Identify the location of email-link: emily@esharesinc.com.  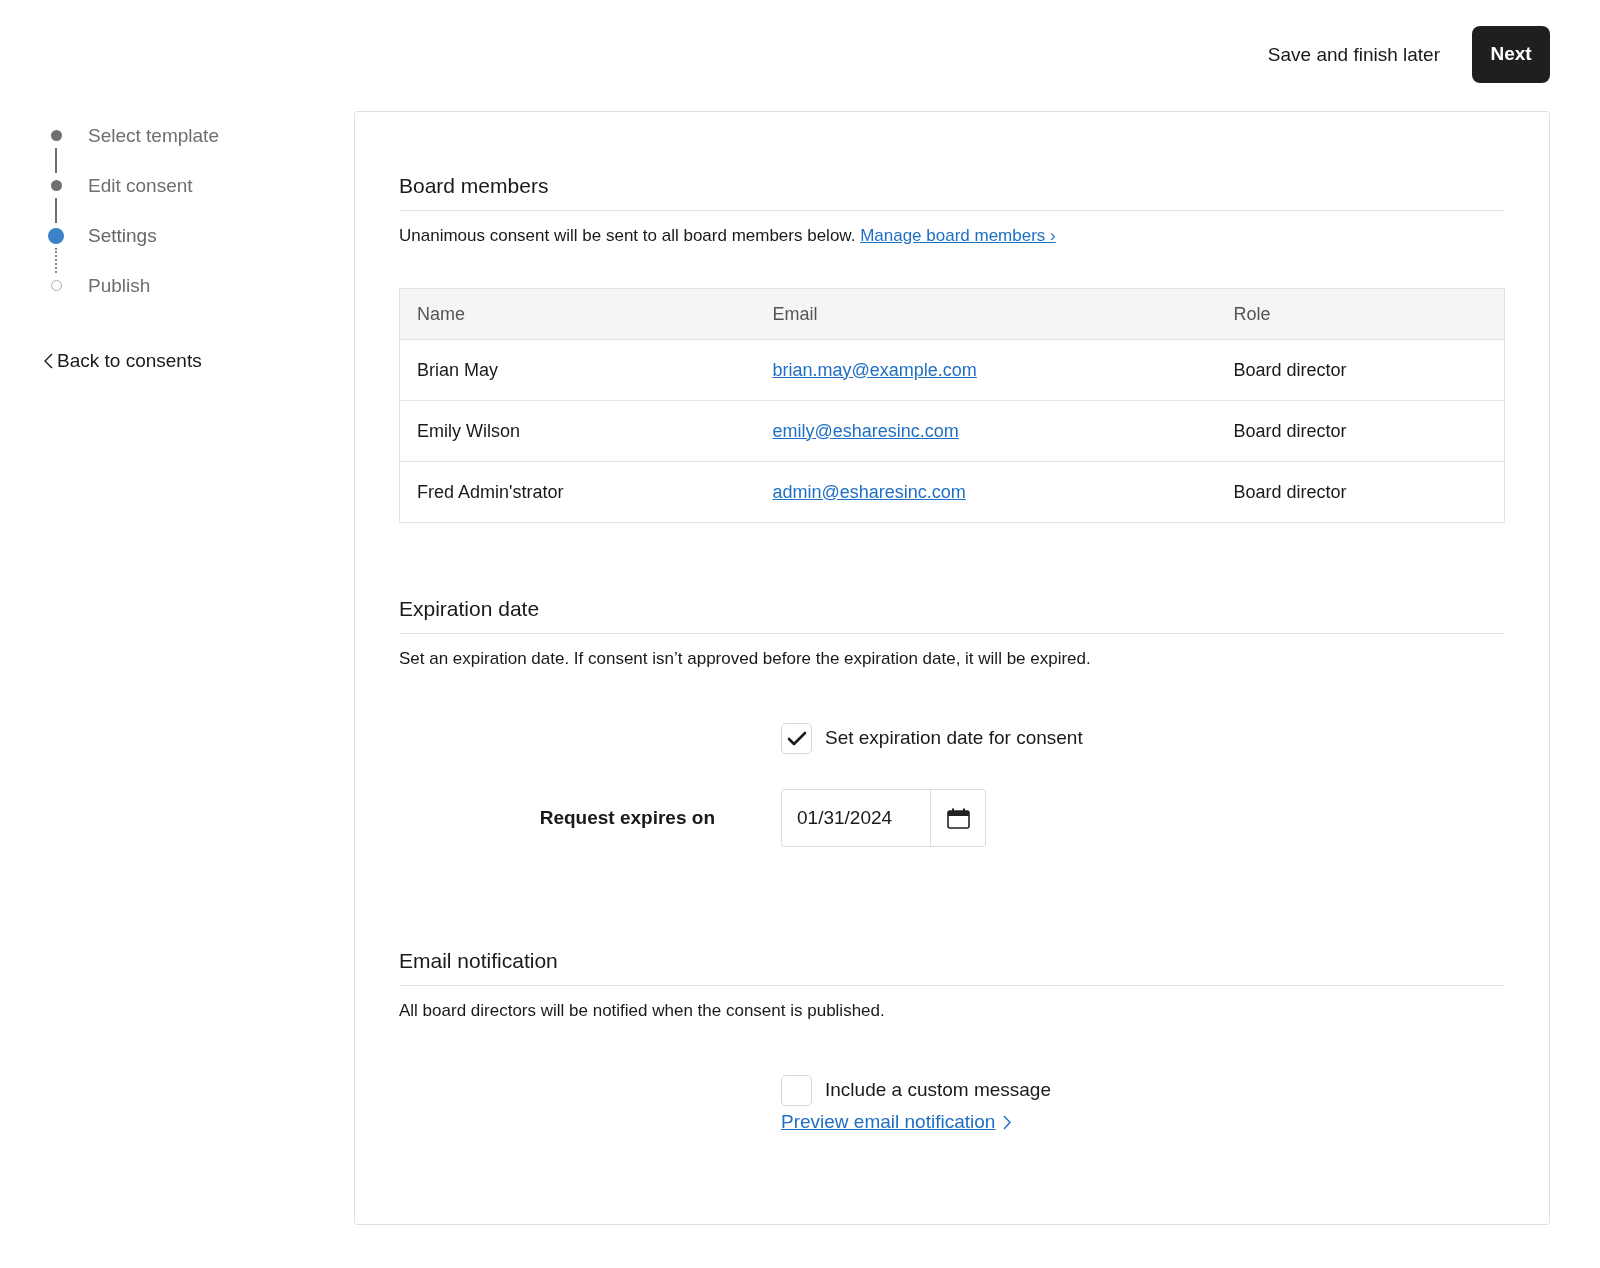
(986, 431).